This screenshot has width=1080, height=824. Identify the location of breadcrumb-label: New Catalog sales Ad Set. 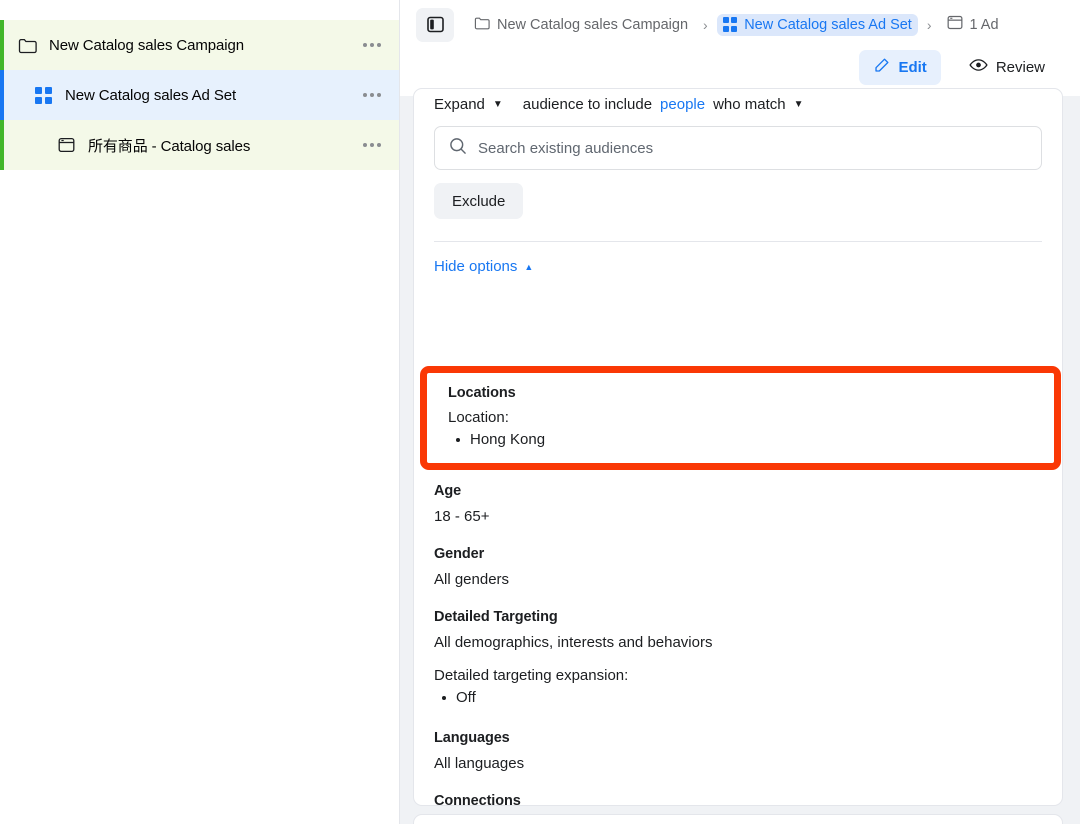
(828, 24).